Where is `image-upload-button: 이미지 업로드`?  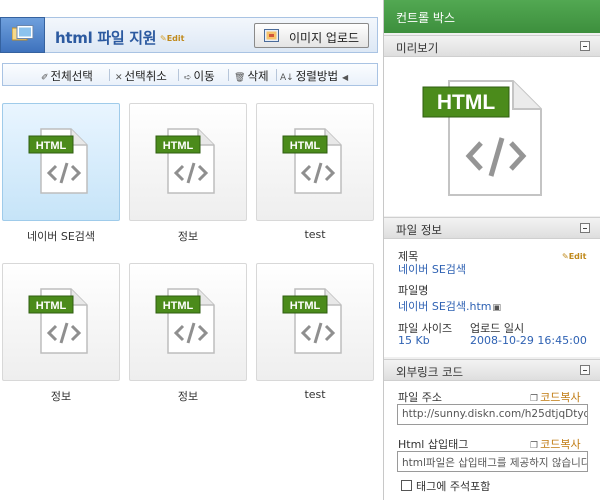 image-upload-button: 이미지 업로드 is located at coordinates (311, 35).